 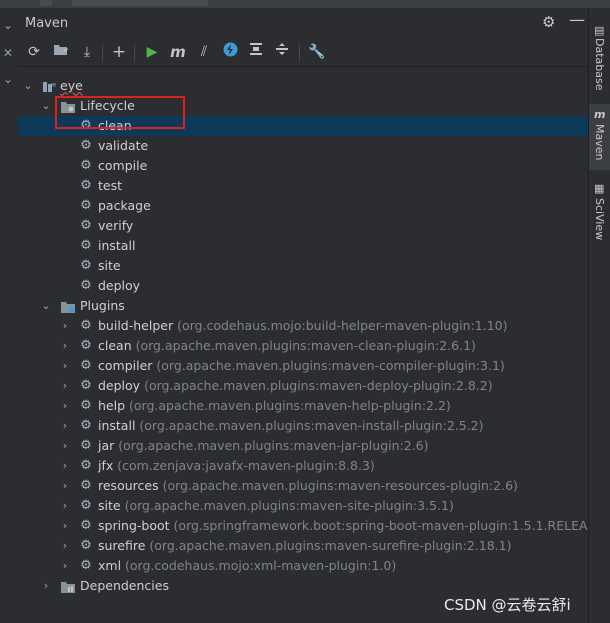 I want to click on svg-text: m, so click(x=53, y=85).